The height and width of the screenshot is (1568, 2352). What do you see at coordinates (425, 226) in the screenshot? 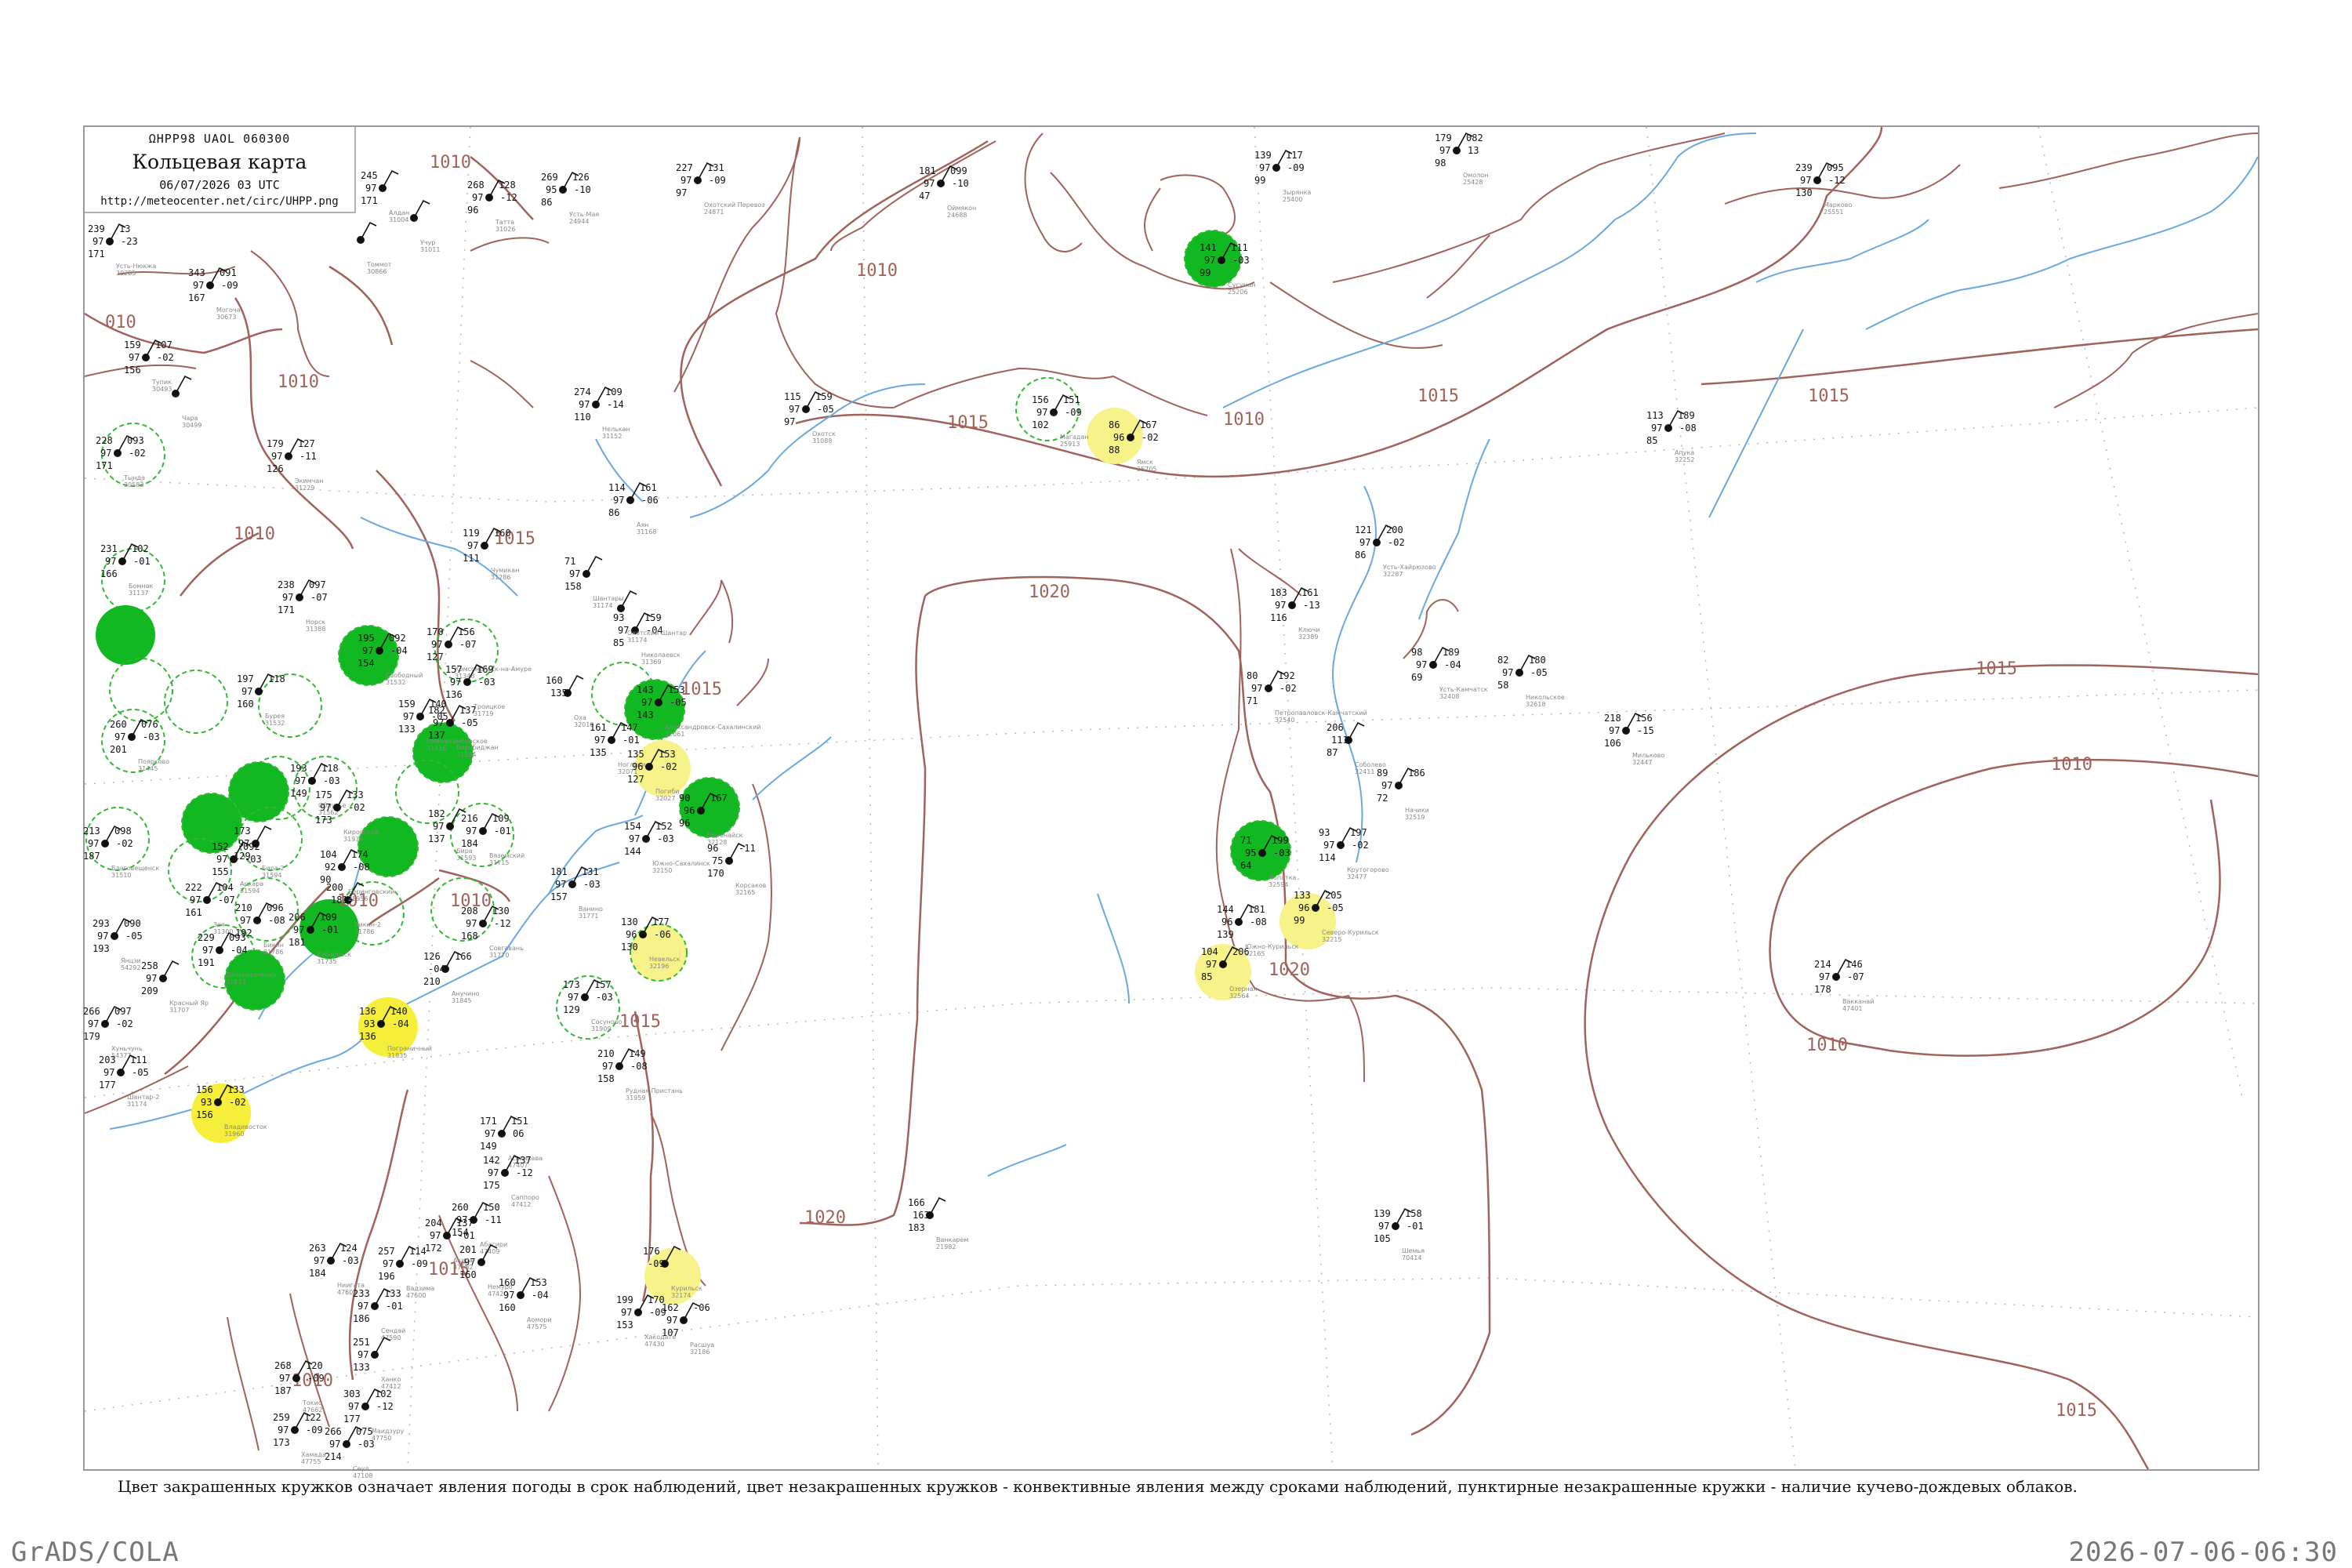
I see `station-plot: Учур31011` at bounding box center [425, 226].